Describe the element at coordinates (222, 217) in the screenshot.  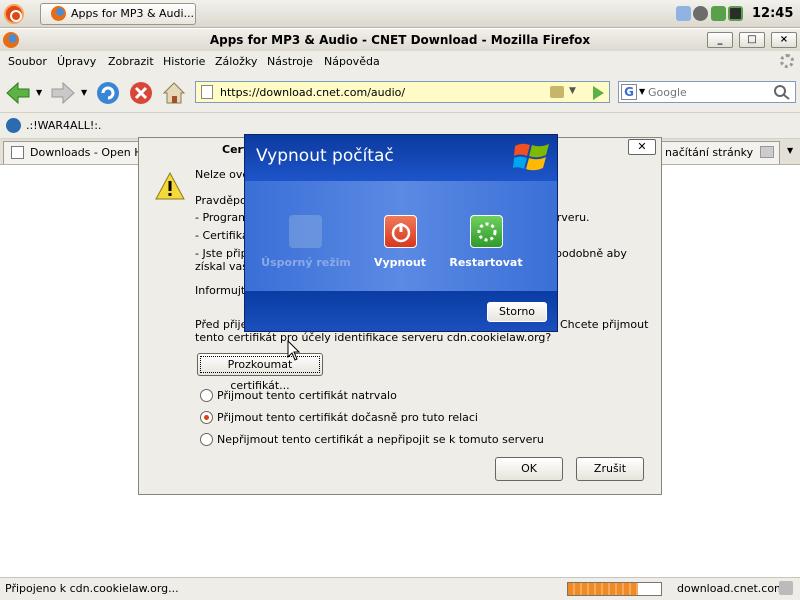
I see `cert-bullet-1: - Program` at that location.